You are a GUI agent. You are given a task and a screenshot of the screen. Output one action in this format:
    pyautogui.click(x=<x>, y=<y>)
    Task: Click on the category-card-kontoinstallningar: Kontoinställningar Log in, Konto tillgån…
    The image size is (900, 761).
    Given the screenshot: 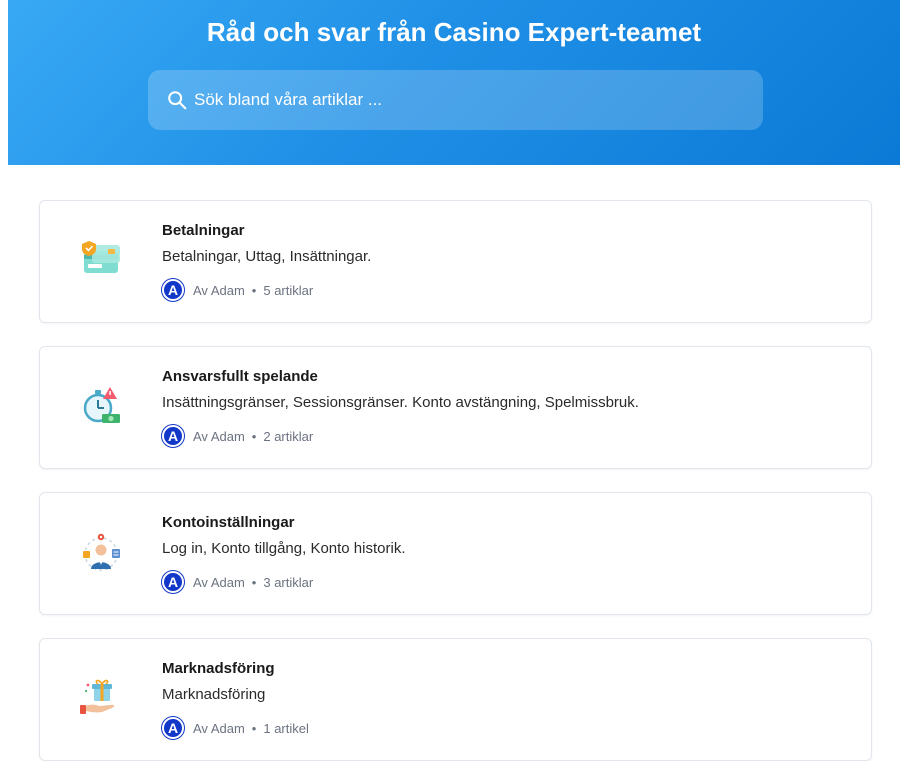 What is the action you would take?
    pyautogui.click(x=455, y=553)
    